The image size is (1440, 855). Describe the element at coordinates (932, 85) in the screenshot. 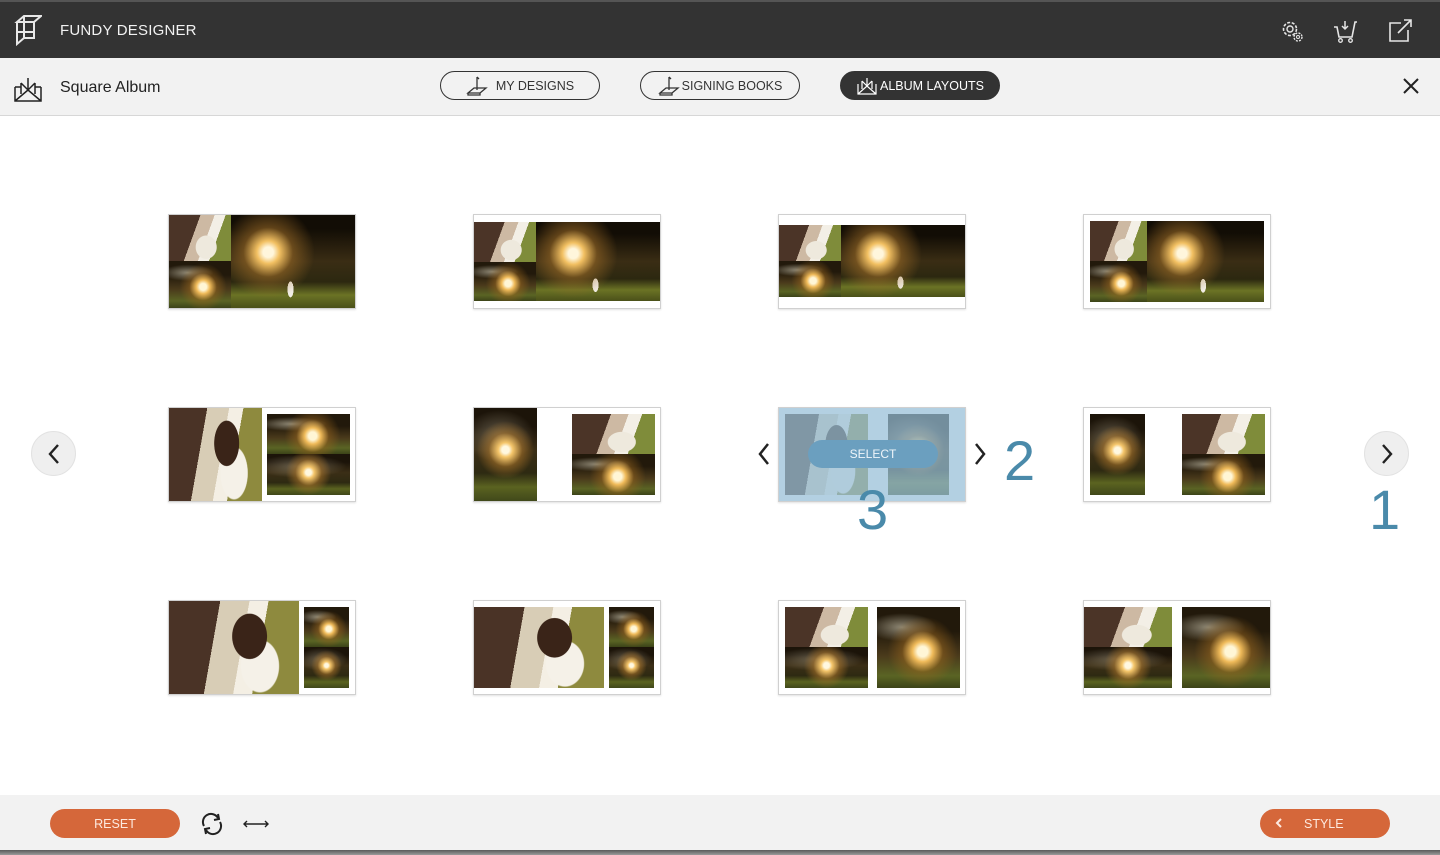

I see `tab-album-layouts-label: ALBUM LAYOUTS` at that location.